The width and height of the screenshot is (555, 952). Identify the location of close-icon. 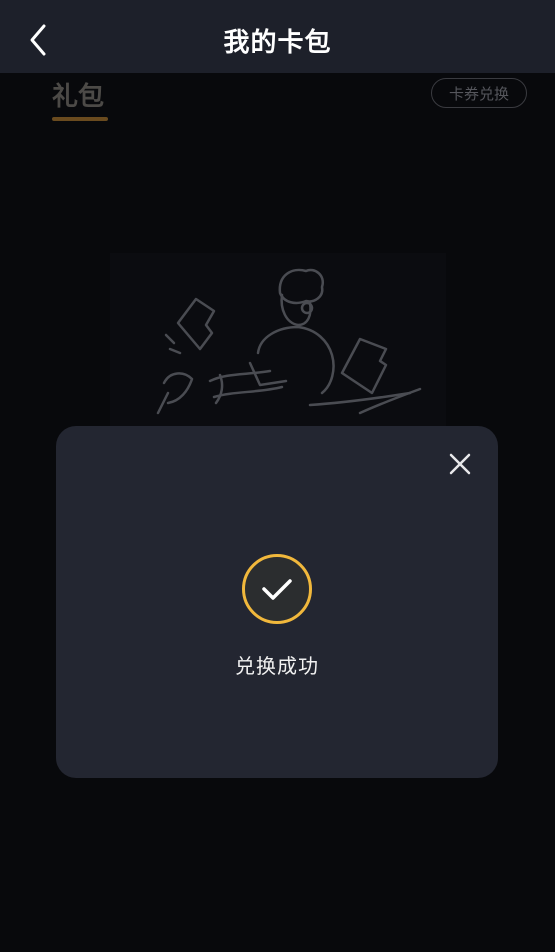
(460, 464).